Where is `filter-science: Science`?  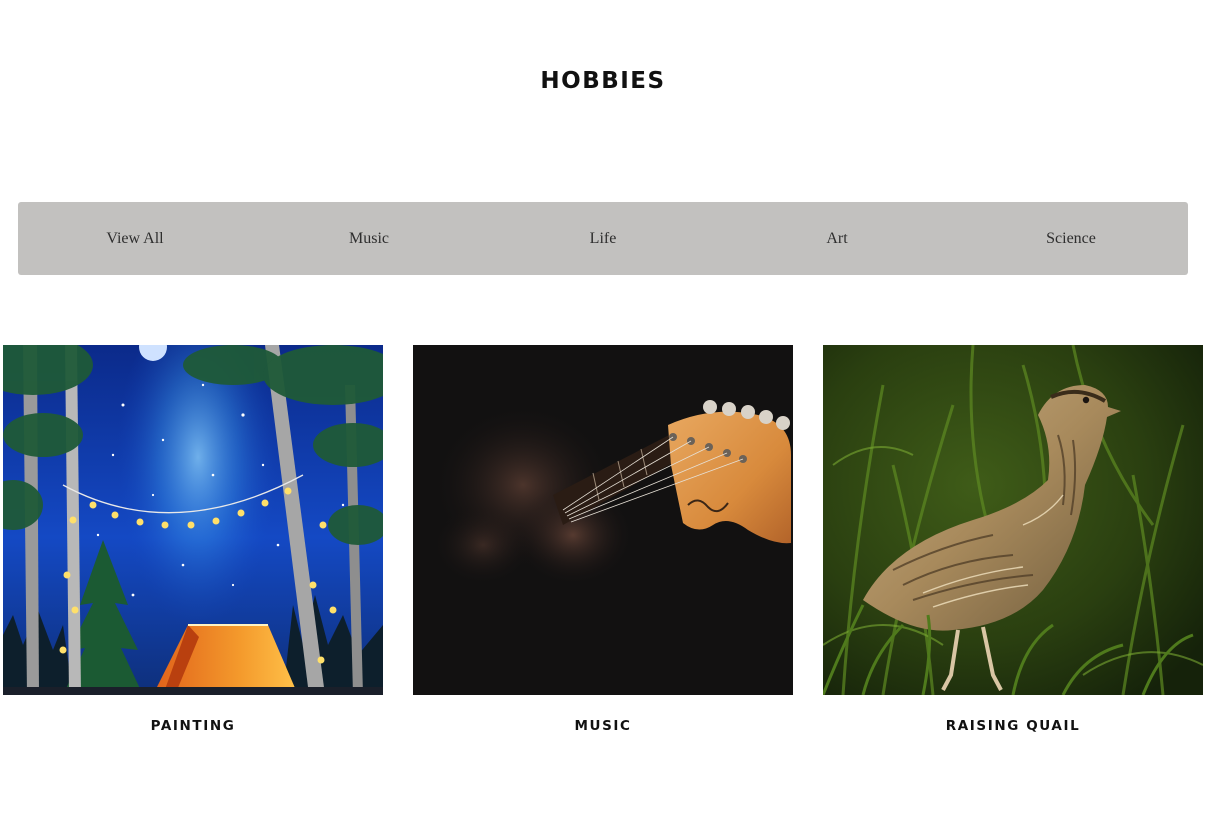
filter-science: Science is located at coordinates (1071, 239).